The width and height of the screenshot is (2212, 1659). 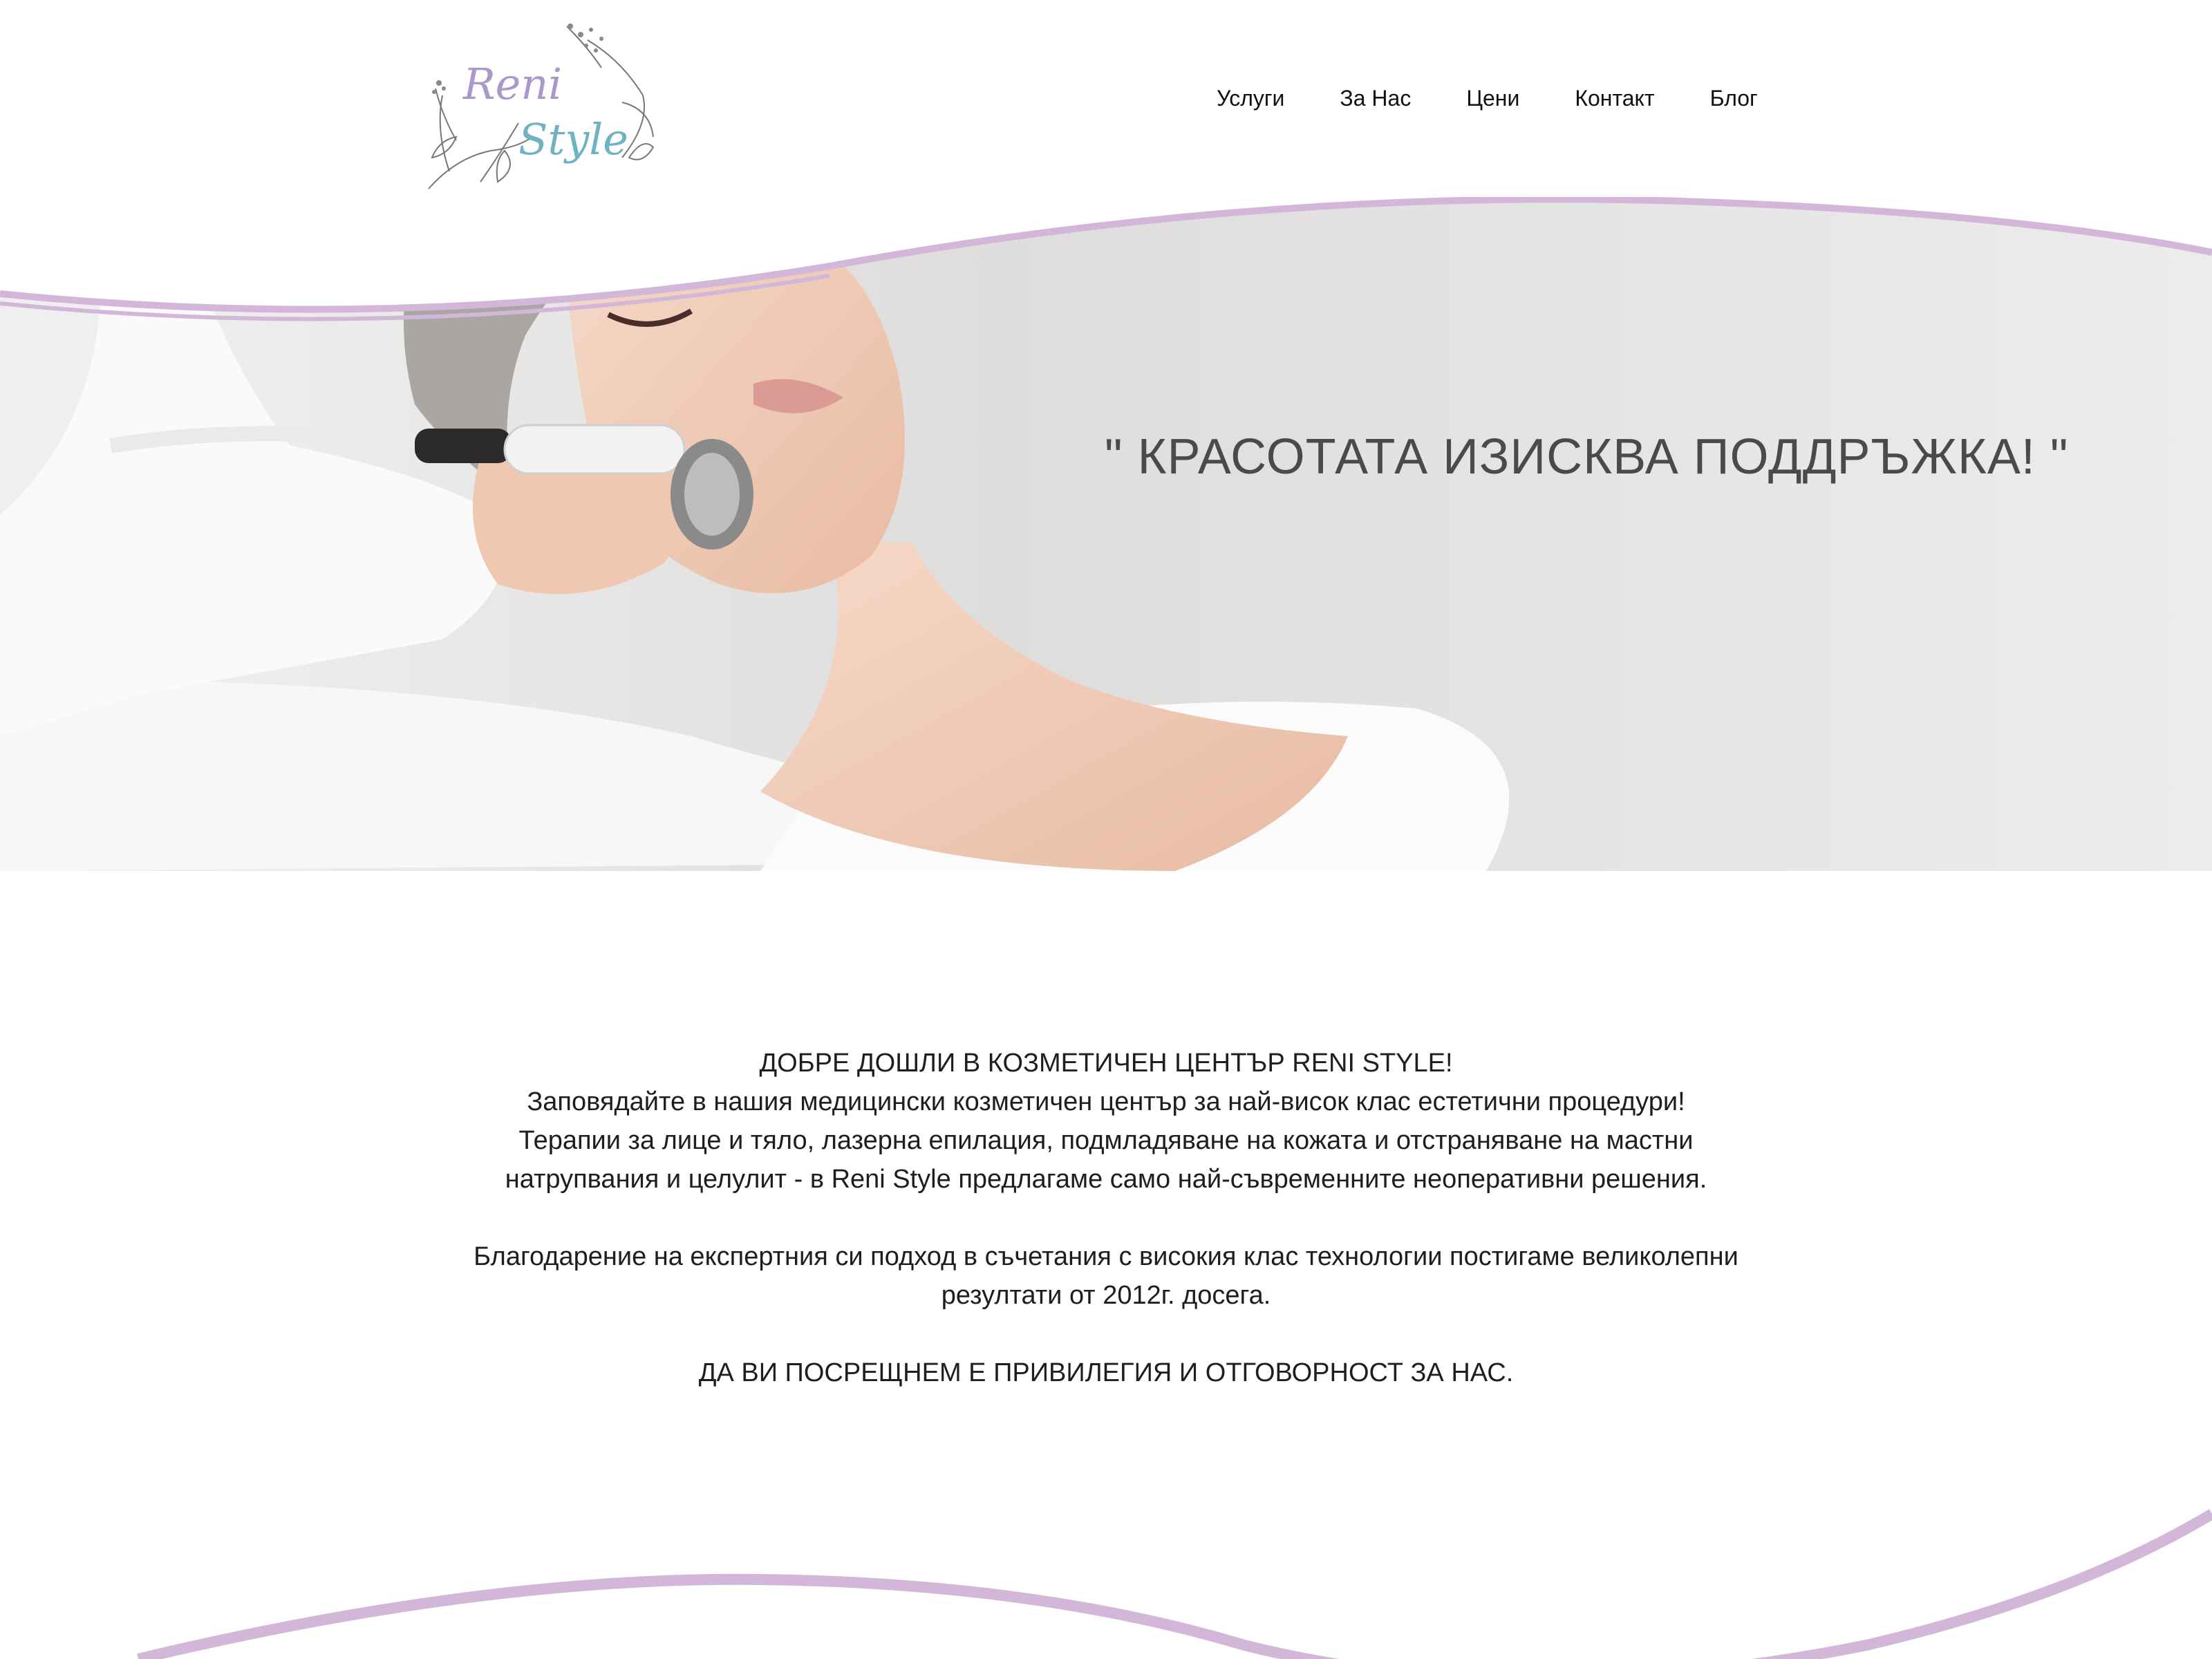 I want to click on nav-item-contact: Контакт, so click(x=1614, y=98).